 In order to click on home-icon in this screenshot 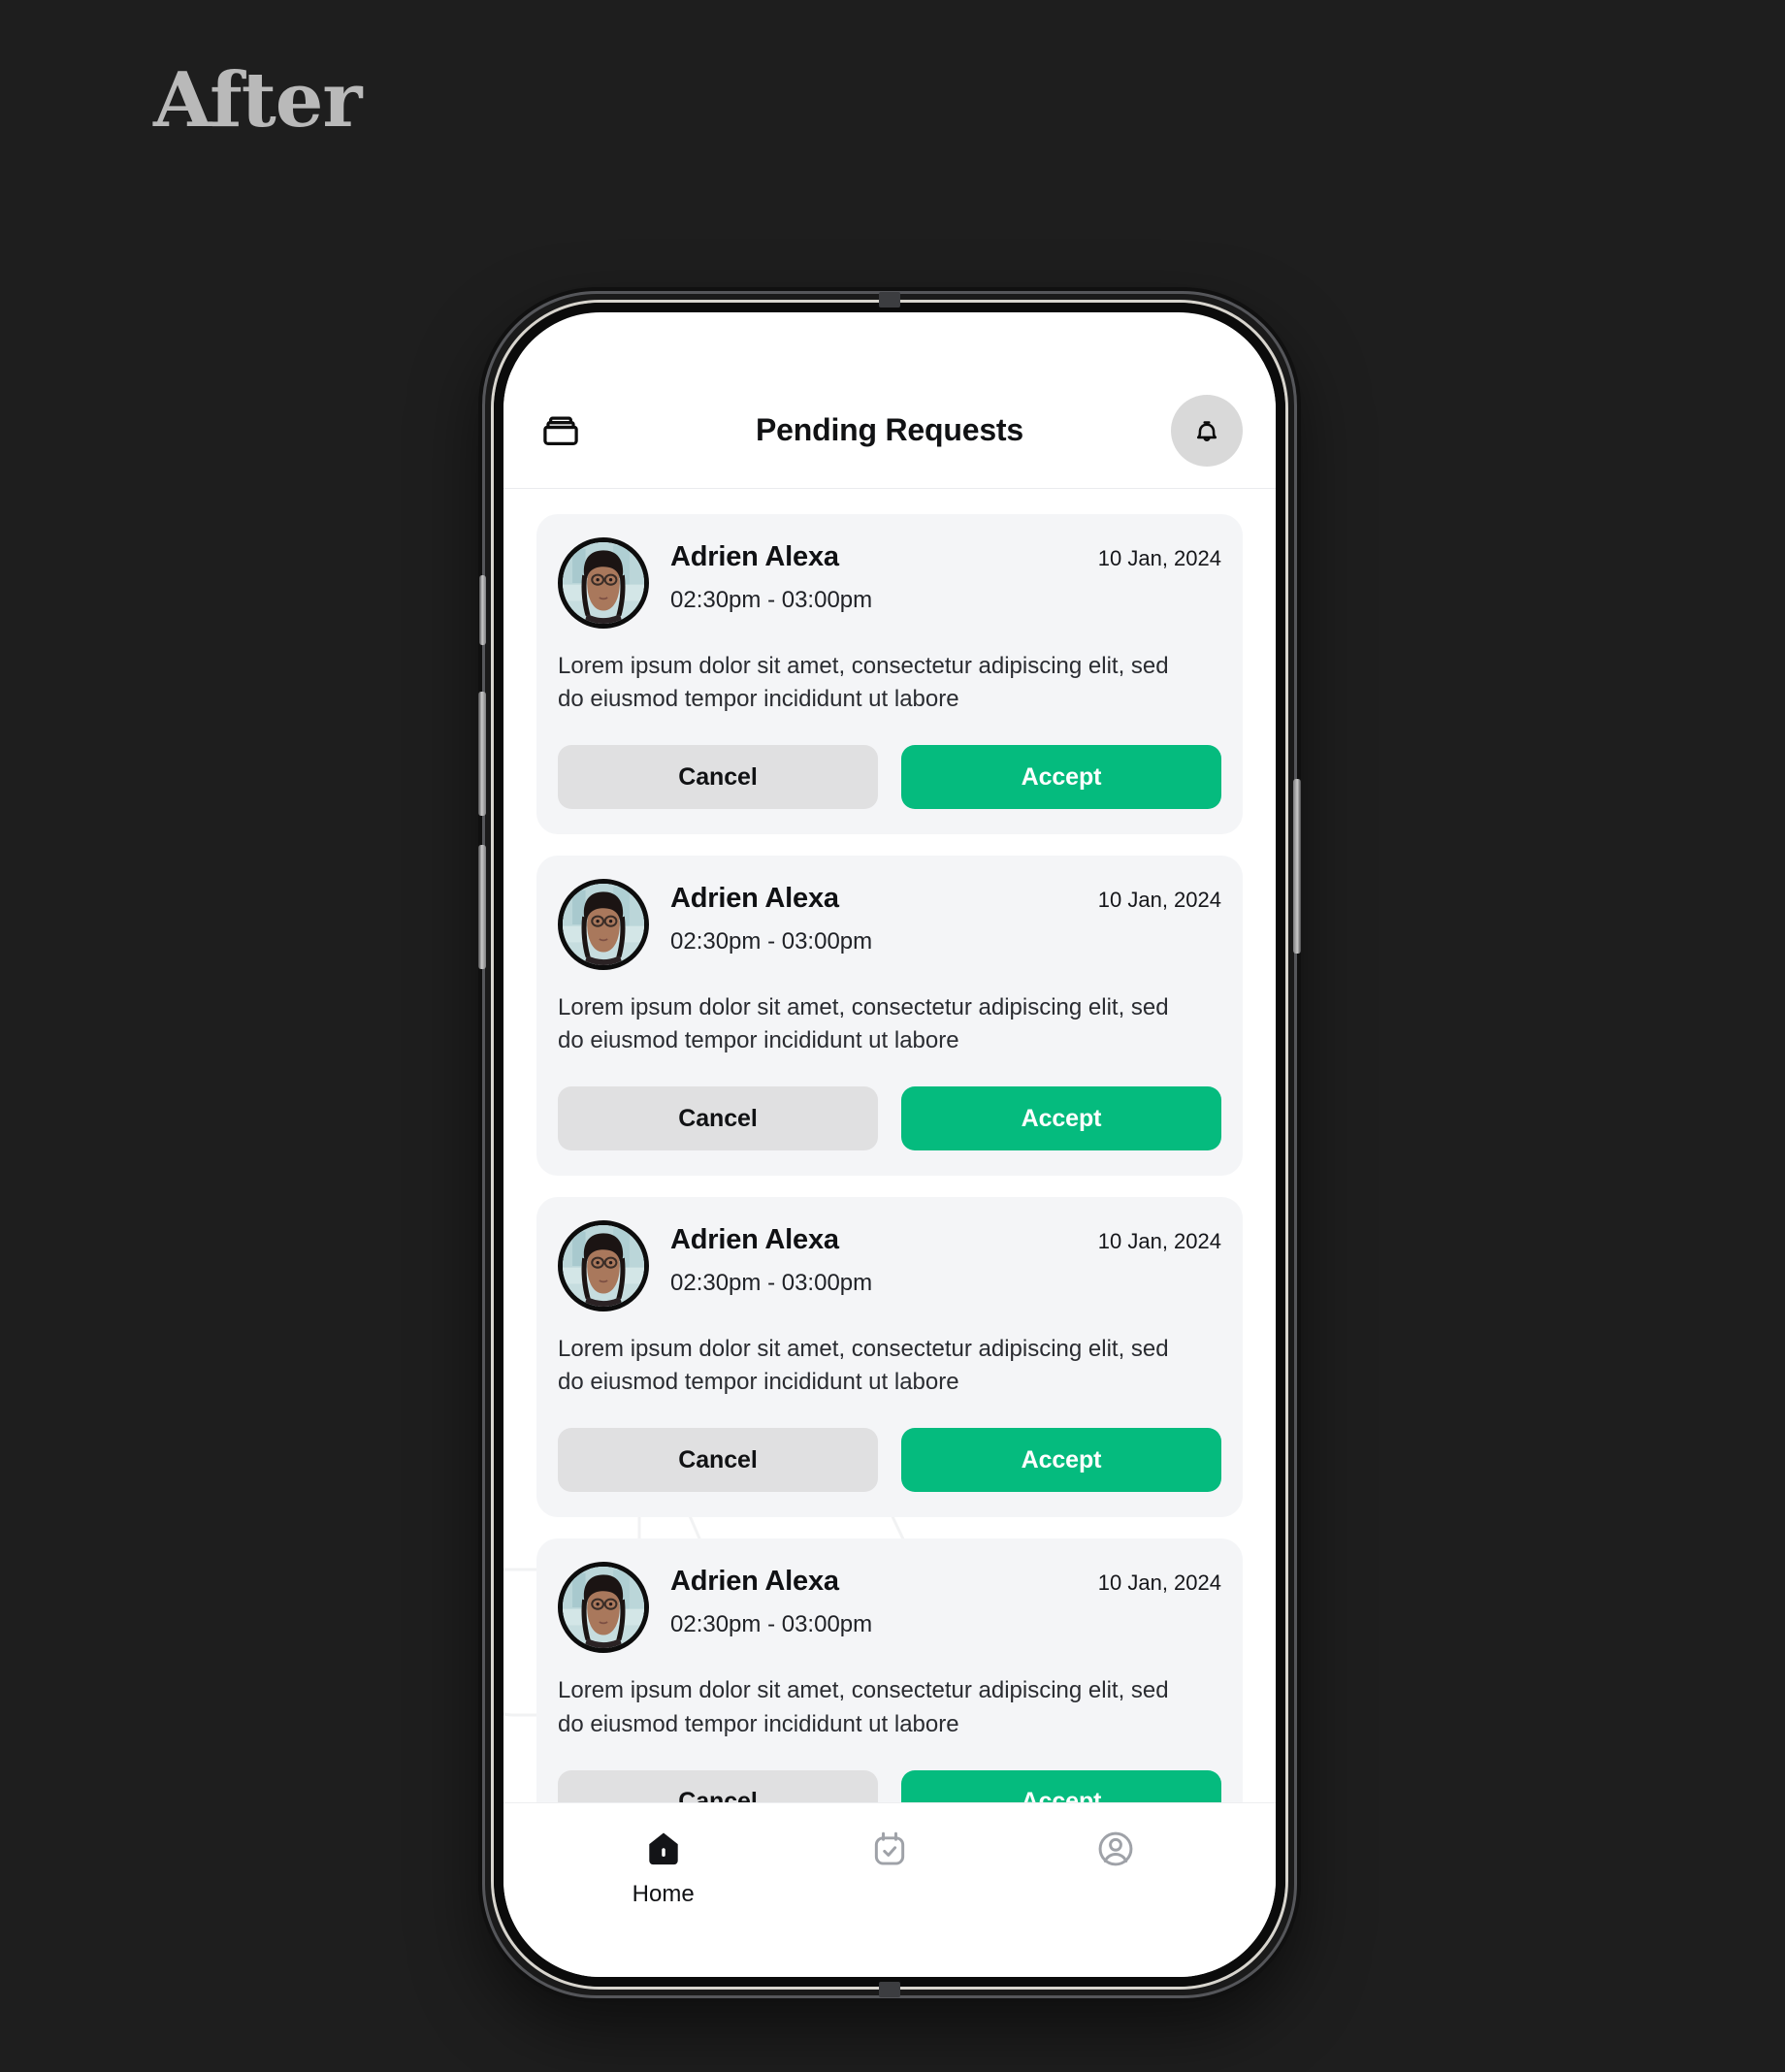, I will do `click(663, 1848)`.